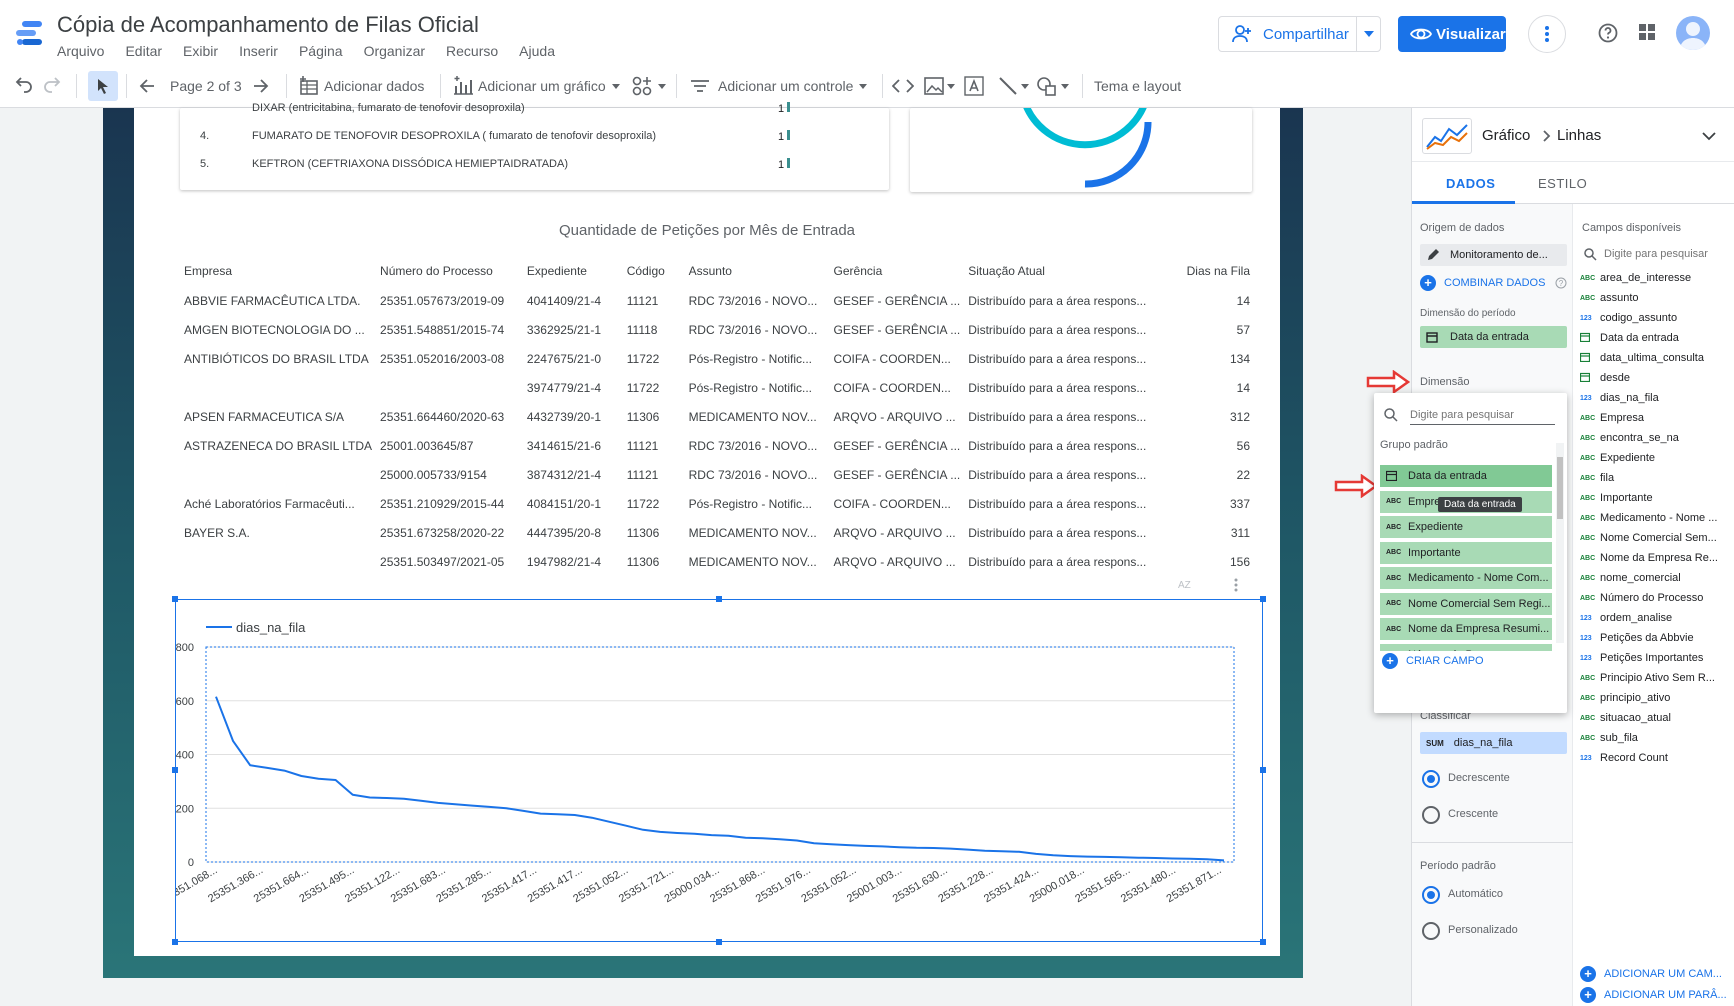 The image size is (1734, 1006). Describe the element at coordinates (274, 271) in the screenshot. I see `col-header-empresa: Empresa` at that location.